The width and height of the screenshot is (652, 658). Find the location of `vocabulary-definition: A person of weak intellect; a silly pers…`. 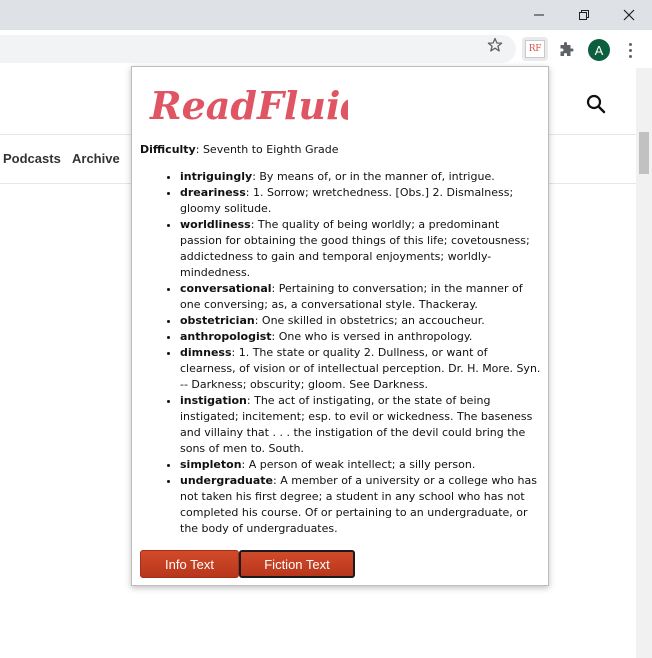

vocabulary-definition: A person of weak intellect; a silly pers… is located at coordinates (362, 464).